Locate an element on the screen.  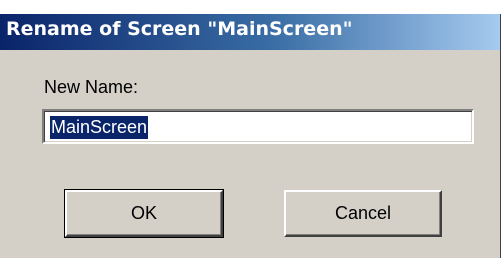
title-bar: Rename of Screen "MainScreen" is located at coordinates (250, 32).